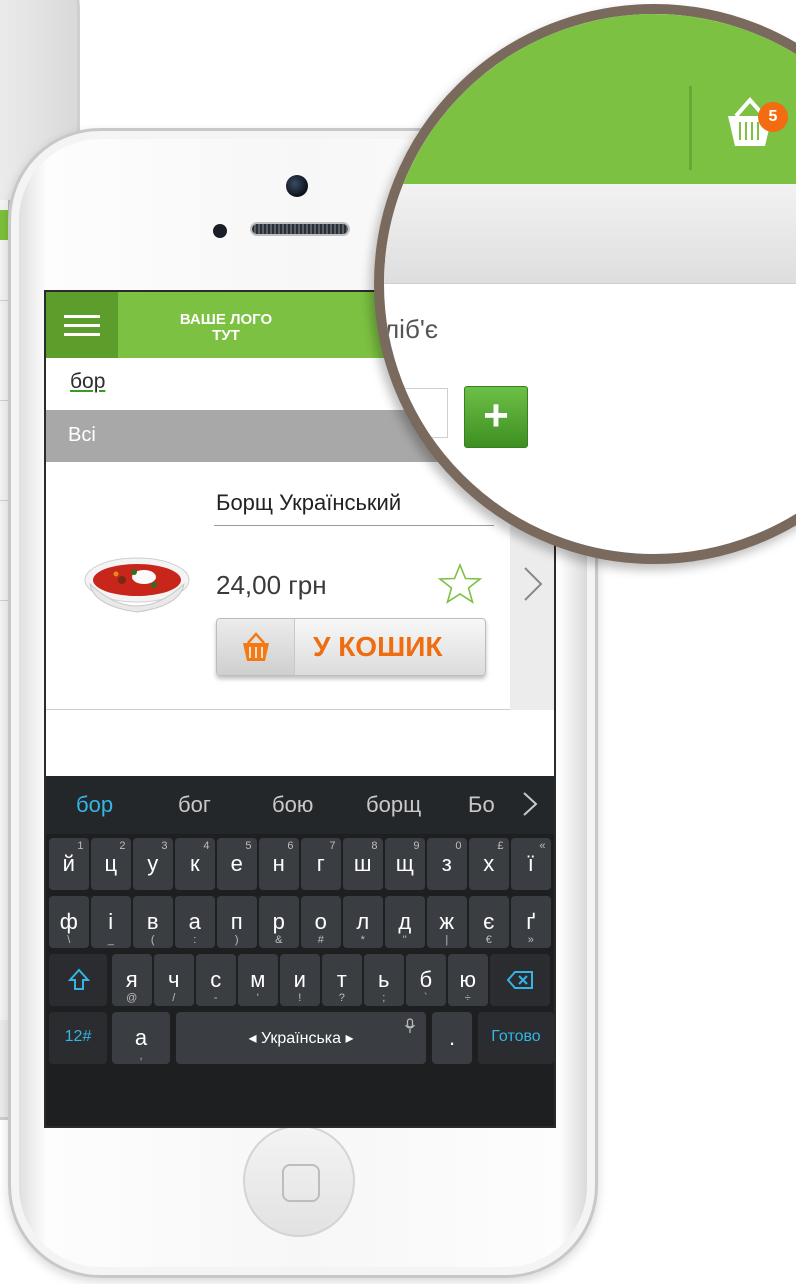 The height and width of the screenshot is (1284, 796). What do you see at coordinates (152, 940) in the screenshot?
I see `key-hint: (` at bounding box center [152, 940].